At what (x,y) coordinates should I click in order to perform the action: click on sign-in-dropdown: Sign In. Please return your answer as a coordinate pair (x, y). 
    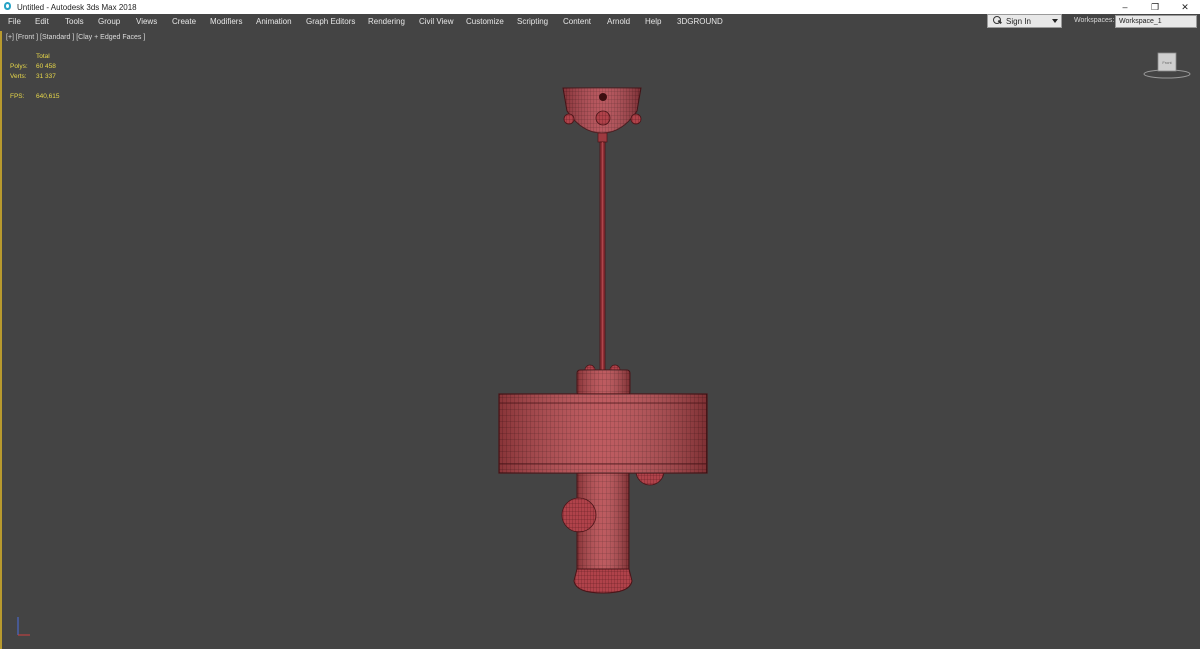
    Looking at the image, I should click on (1024, 21).